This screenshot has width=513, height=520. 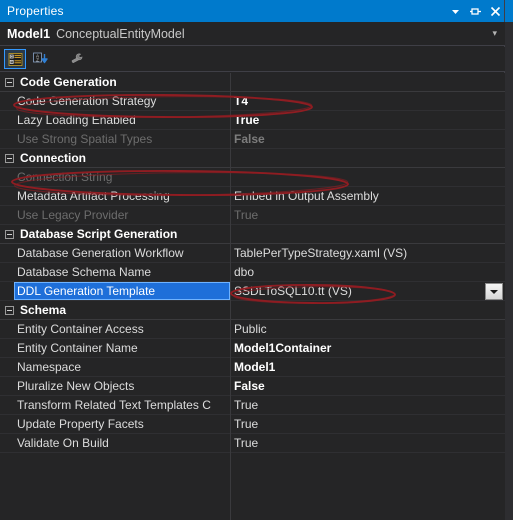 What do you see at coordinates (359, 291) in the screenshot?
I see `property-value: SSDLToSQL10.tt (VS)` at bounding box center [359, 291].